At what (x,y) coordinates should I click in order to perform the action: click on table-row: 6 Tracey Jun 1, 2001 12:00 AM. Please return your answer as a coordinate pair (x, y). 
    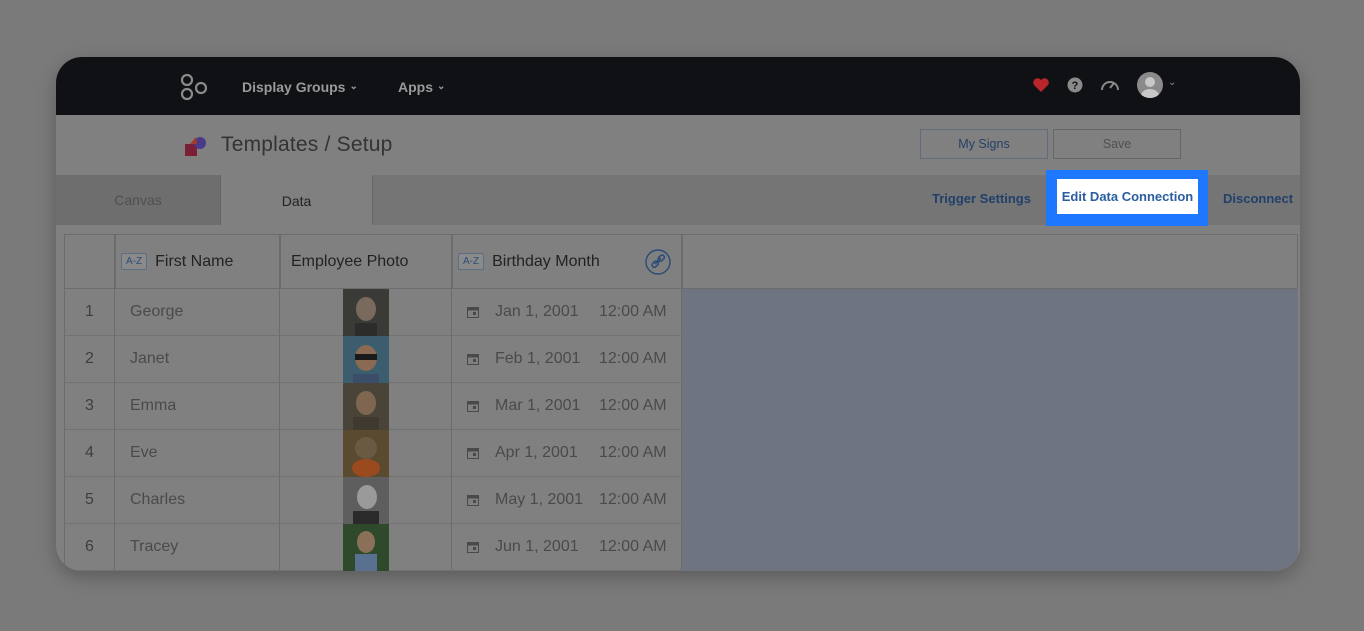
    Looking at the image, I should click on (373, 547).